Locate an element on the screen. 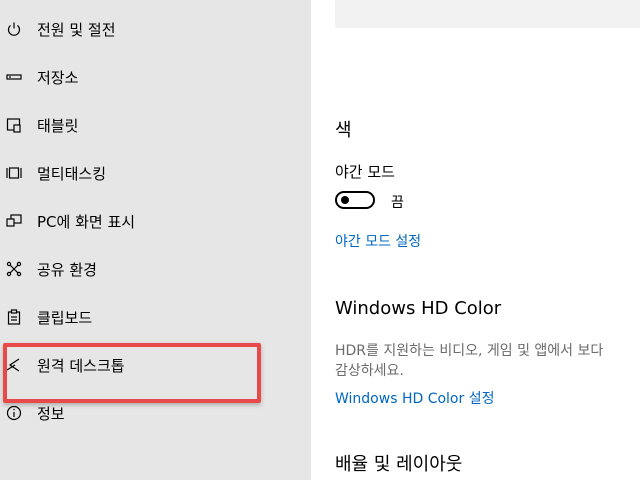 The width and height of the screenshot is (640, 480). sidebar-item-shared-experiences: 공유 환경 is located at coordinates (155, 269).